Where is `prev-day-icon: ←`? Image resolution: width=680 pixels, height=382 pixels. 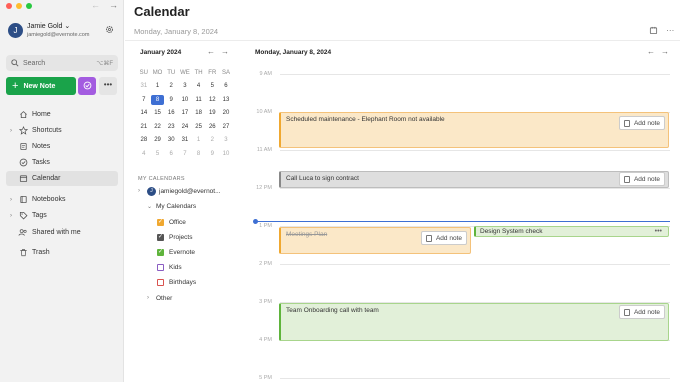
prev-day-icon: ← is located at coordinates (654, 51).